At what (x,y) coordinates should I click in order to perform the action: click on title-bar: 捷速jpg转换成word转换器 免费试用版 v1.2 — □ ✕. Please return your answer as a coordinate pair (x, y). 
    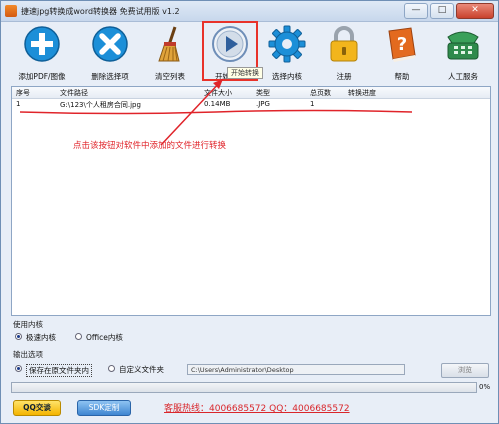
    Looking at the image, I should click on (249, 11).